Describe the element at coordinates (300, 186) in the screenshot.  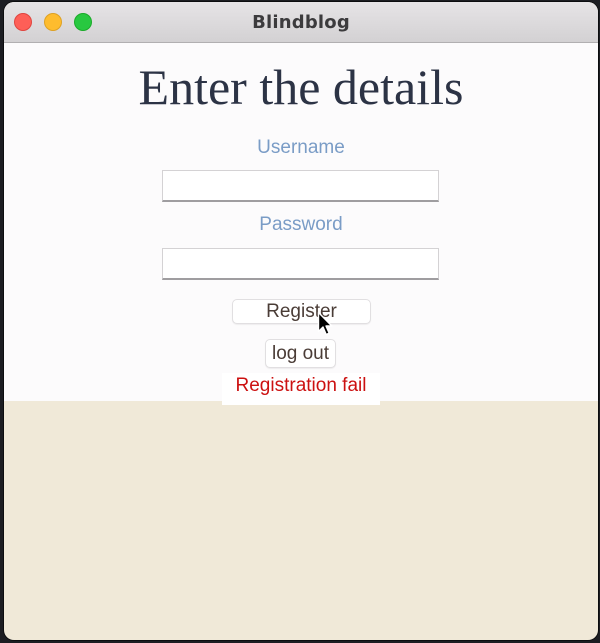
I see `username-field` at that location.